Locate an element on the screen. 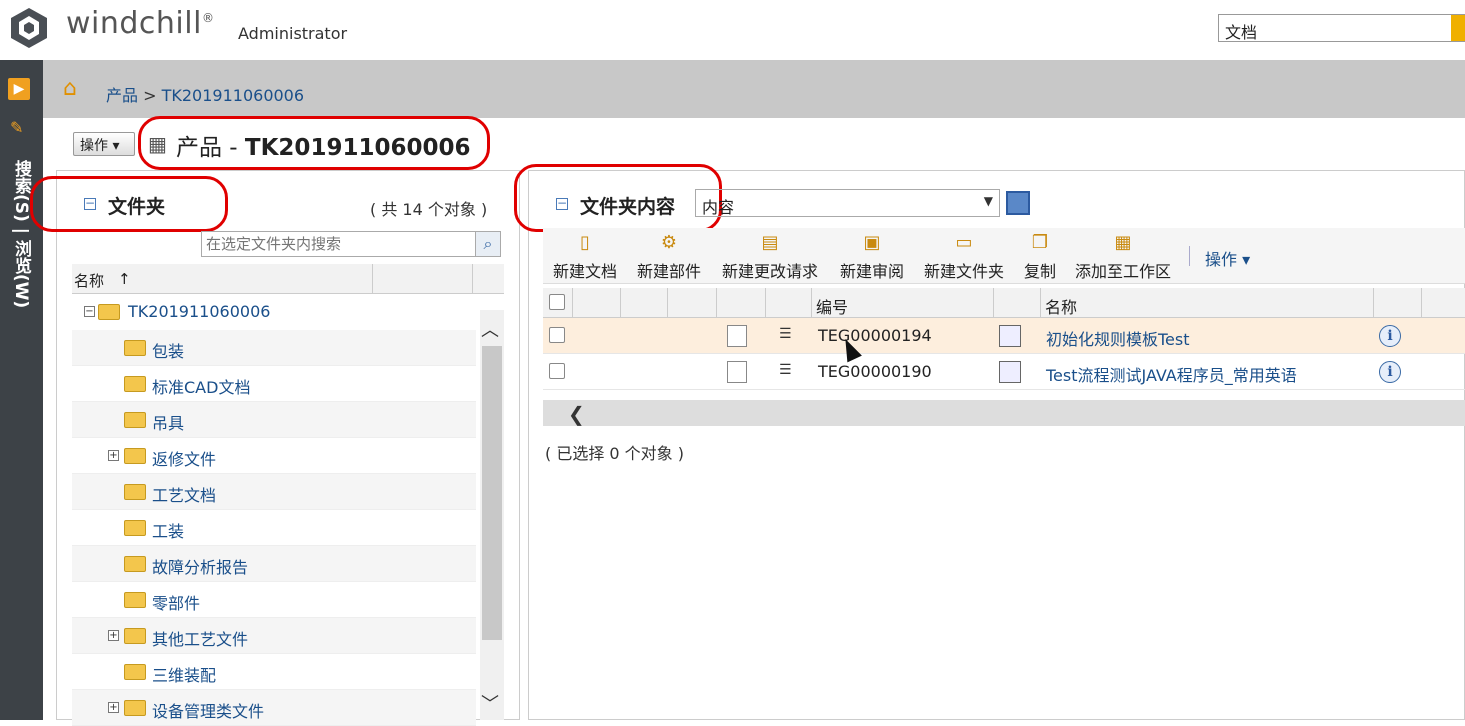 The image size is (1465, 726). tree-folder-label: 设备管理类文件 is located at coordinates (208, 710).